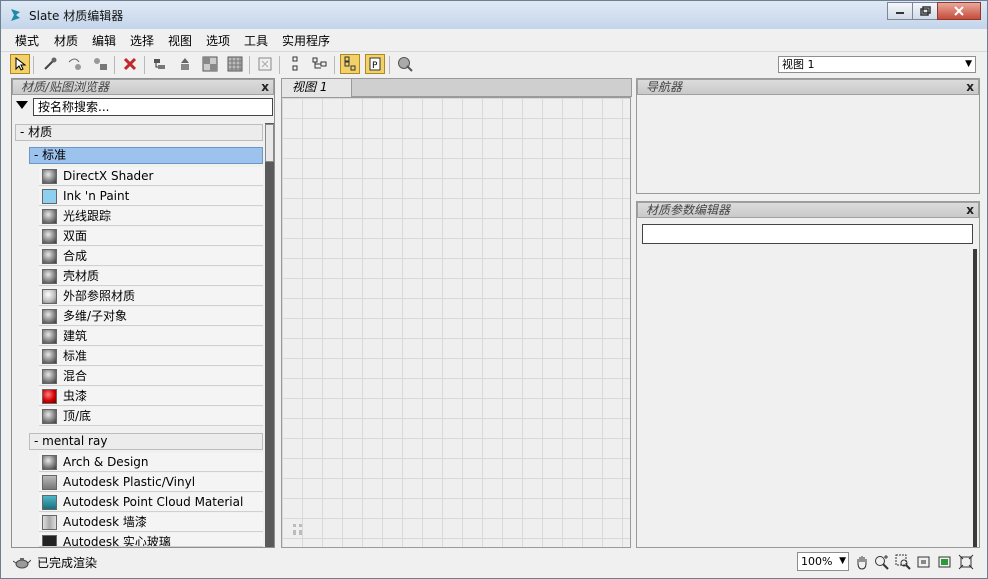 The width and height of the screenshot is (988, 579). I want to click on close-window-button, so click(959, 11).